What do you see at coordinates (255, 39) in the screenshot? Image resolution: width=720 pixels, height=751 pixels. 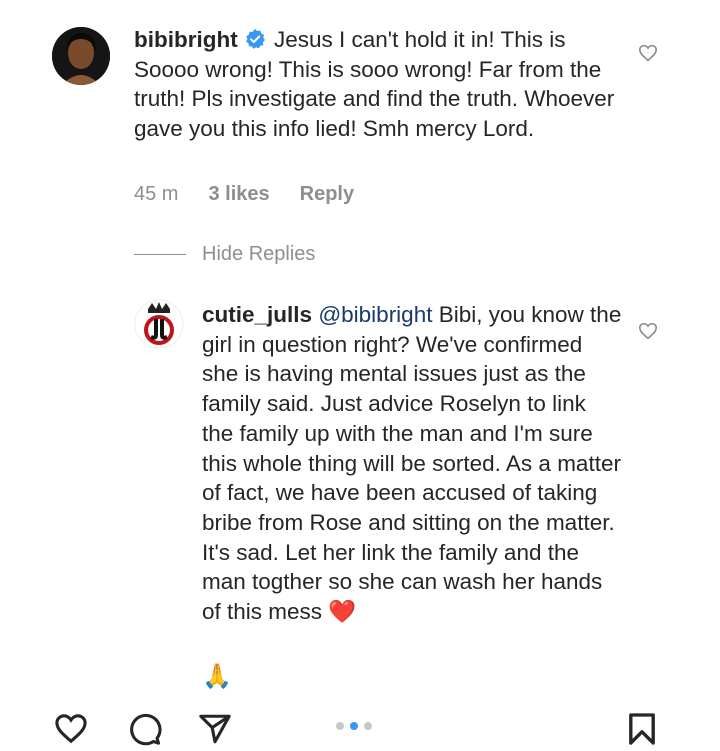 I see `verified-badge-icon` at bounding box center [255, 39].